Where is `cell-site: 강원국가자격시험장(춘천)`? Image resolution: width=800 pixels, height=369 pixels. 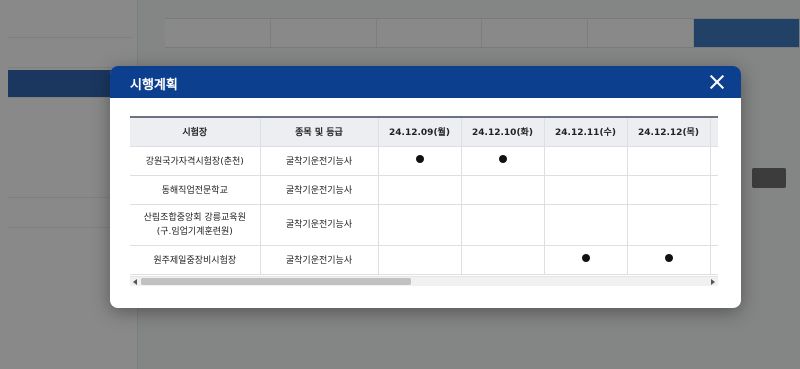 cell-site: 강원국가자격시험장(춘천) is located at coordinates (195, 160).